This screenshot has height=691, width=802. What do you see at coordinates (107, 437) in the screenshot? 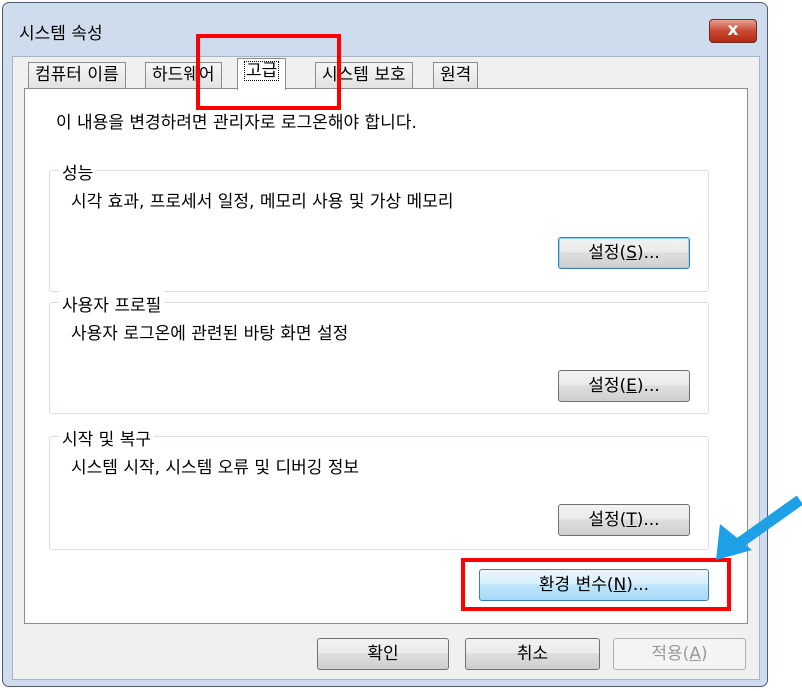
I see `startup-recovery-title: 시작 및 복구` at bounding box center [107, 437].